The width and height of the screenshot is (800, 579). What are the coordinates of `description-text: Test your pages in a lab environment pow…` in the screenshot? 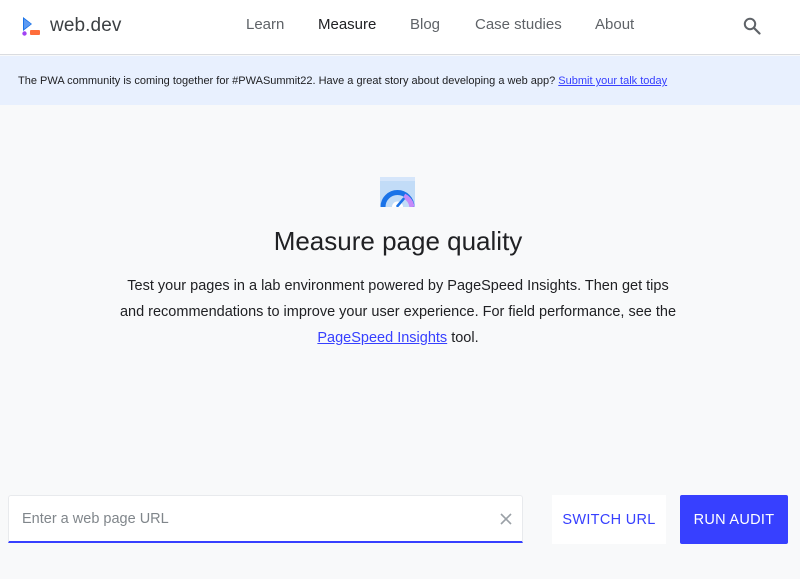 It's located at (398, 299).